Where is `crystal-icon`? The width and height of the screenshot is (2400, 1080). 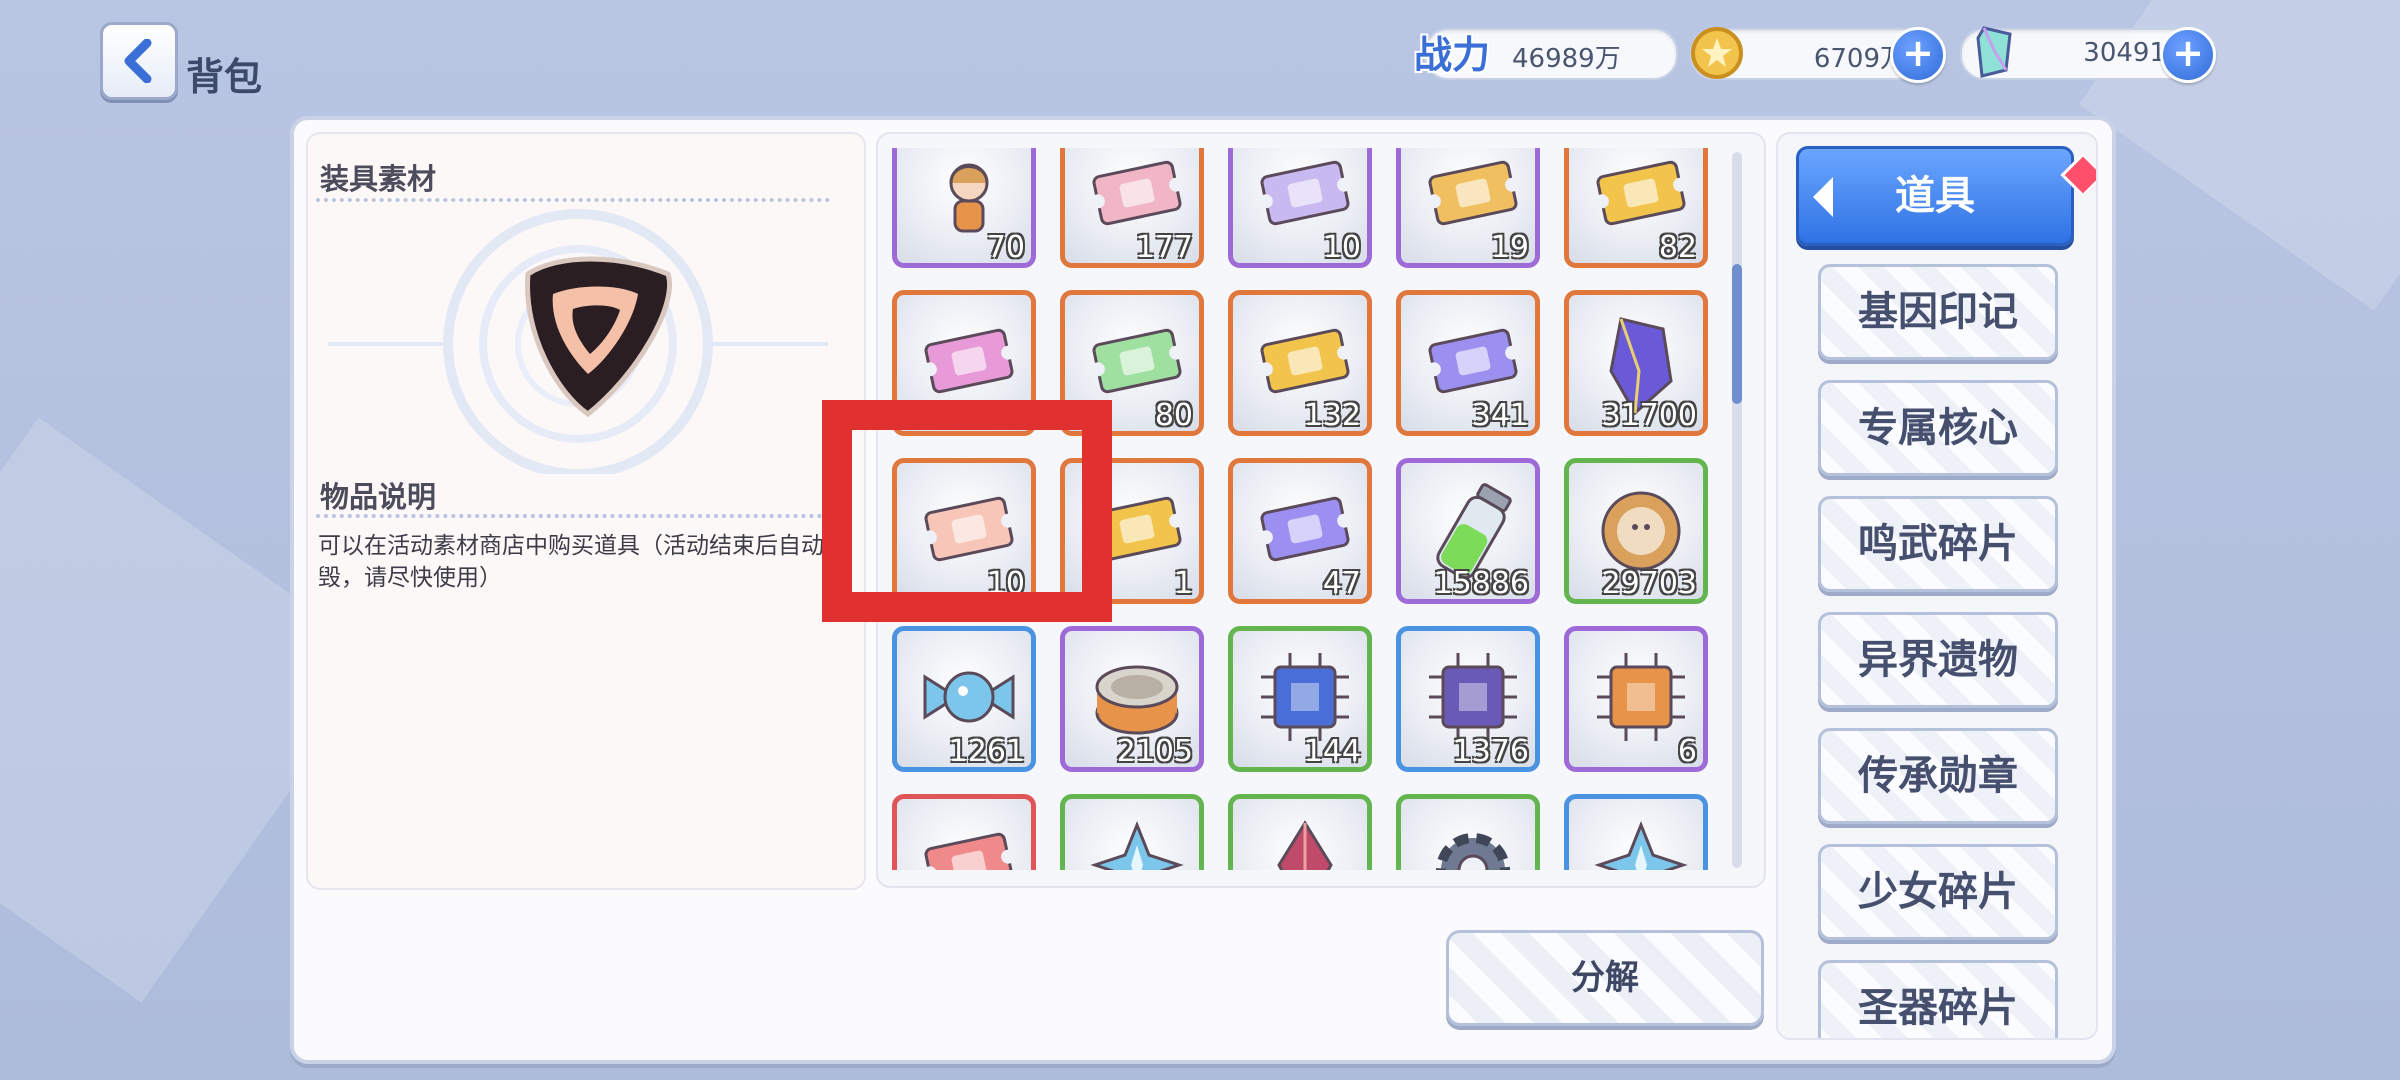
crystal-icon is located at coordinates (1994, 52).